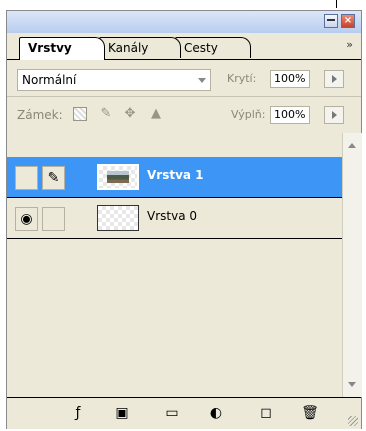 Image resolution: width=366 pixels, height=431 pixels. Describe the element at coordinates (336, 4) in the screenshot. I see `separator` at that location.